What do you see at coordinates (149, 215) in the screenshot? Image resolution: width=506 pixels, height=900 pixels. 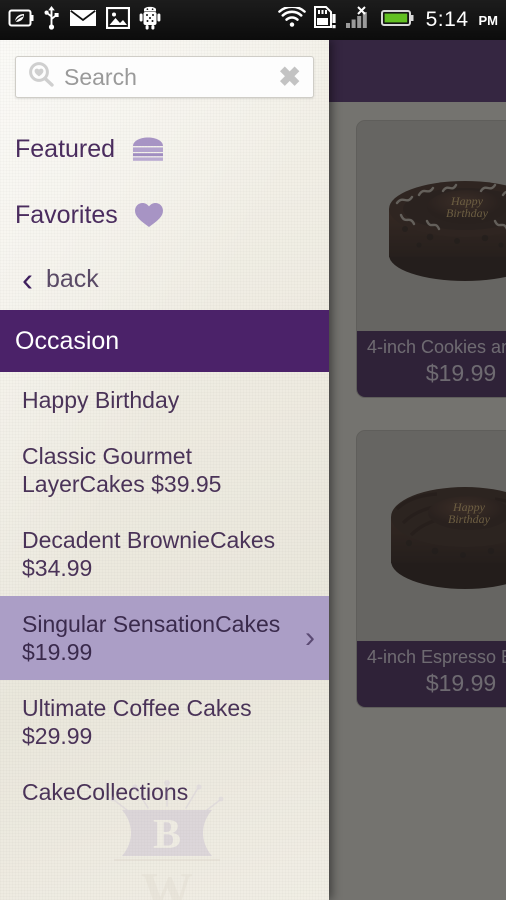 I see `heart-icon` at bounding box center [149, 215].